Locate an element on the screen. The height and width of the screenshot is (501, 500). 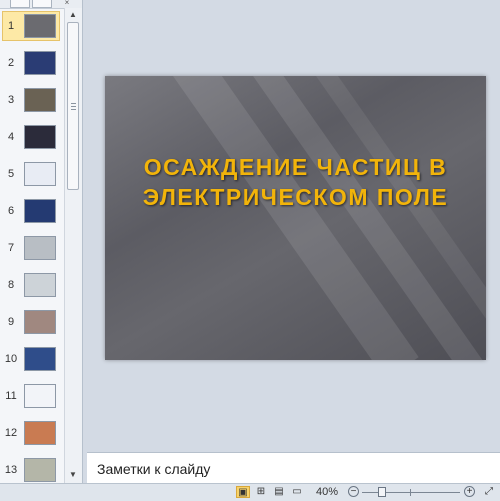
slide-thumbnail: 10 is located at coordinates (32, 359).